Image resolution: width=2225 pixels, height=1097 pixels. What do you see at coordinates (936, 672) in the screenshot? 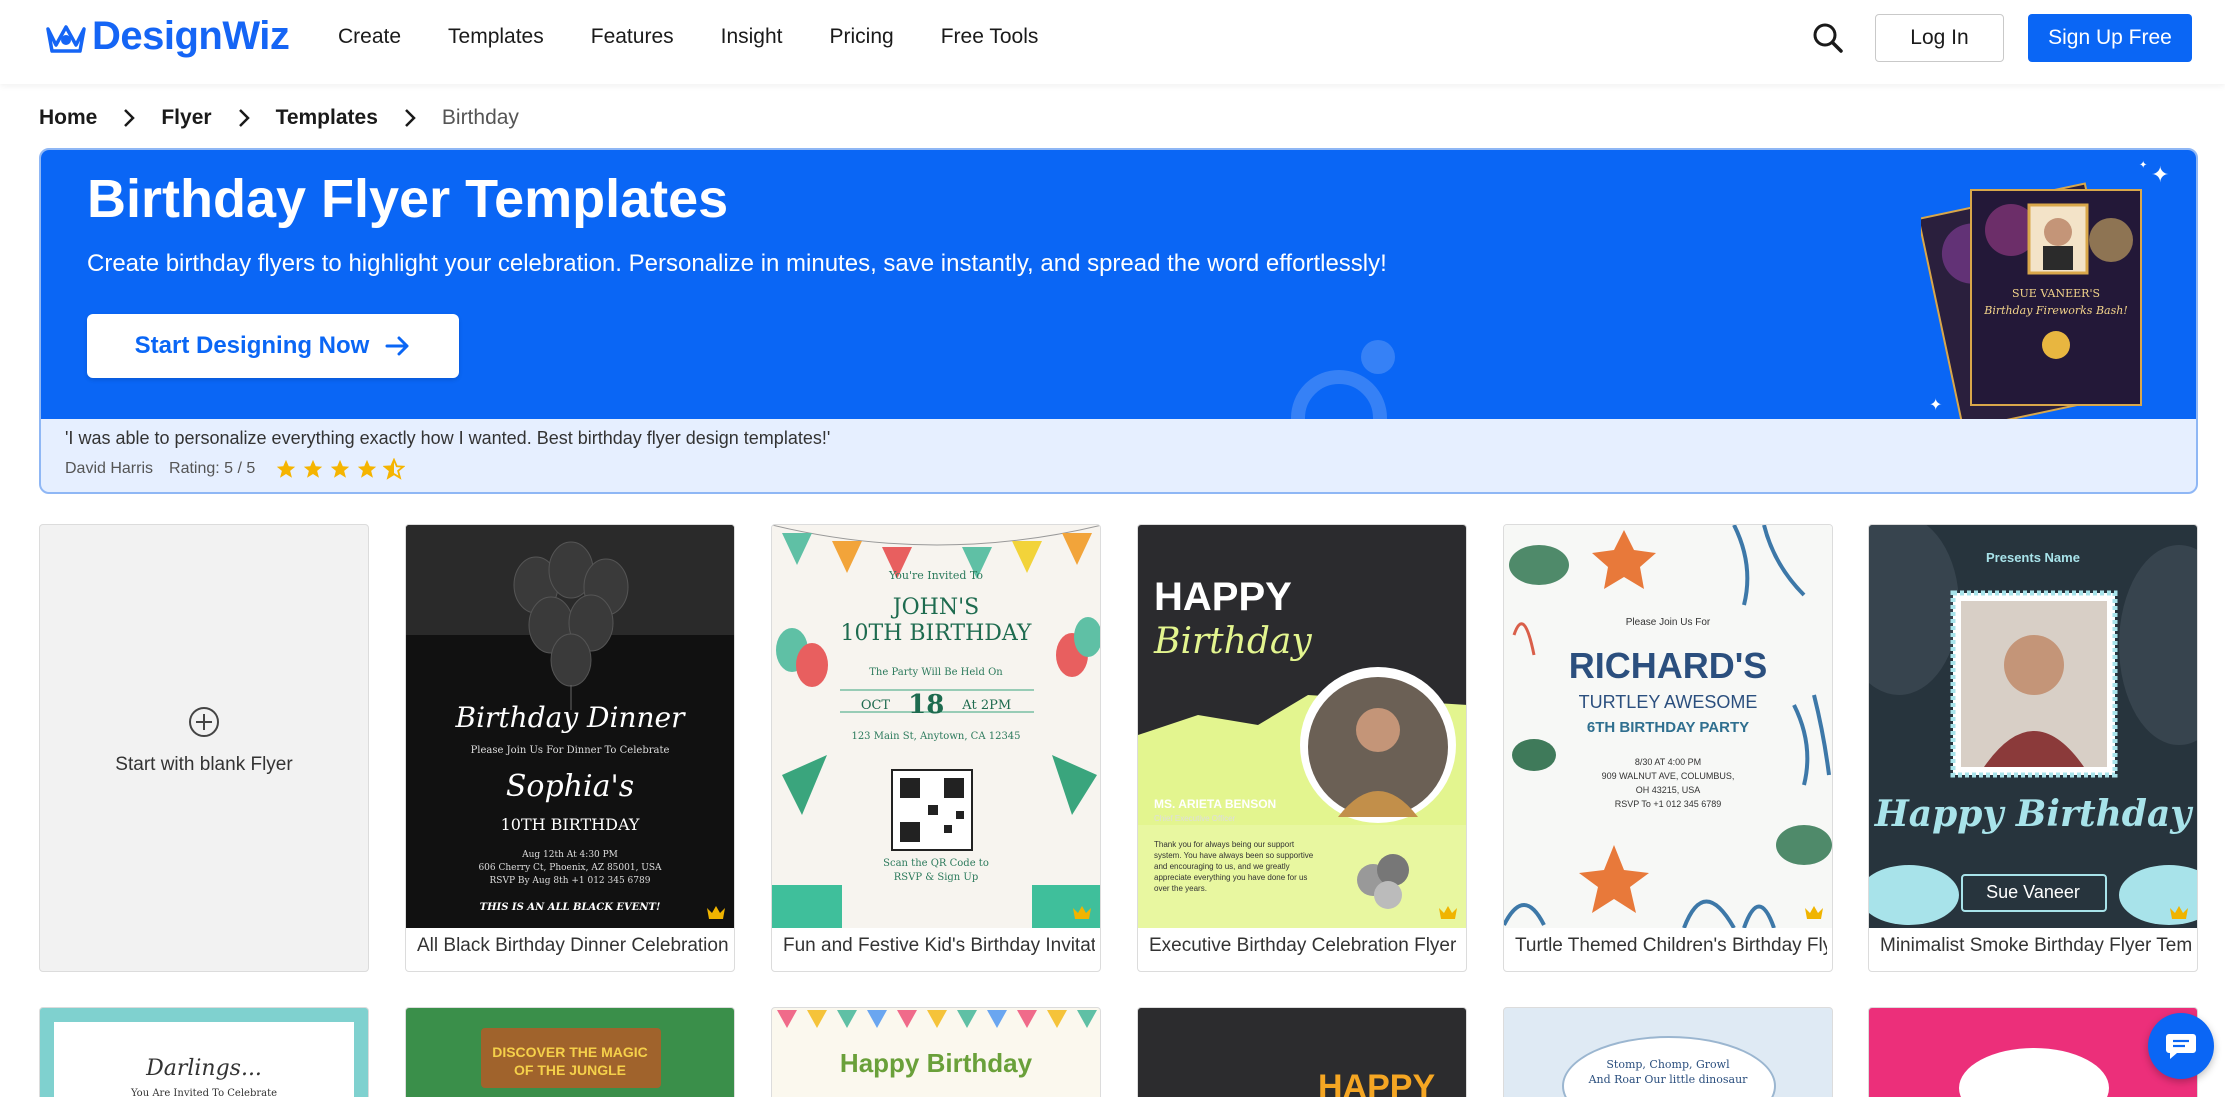
I see `tpl2-held: The Party Will Be Held On` at bounding box center [936, 672].